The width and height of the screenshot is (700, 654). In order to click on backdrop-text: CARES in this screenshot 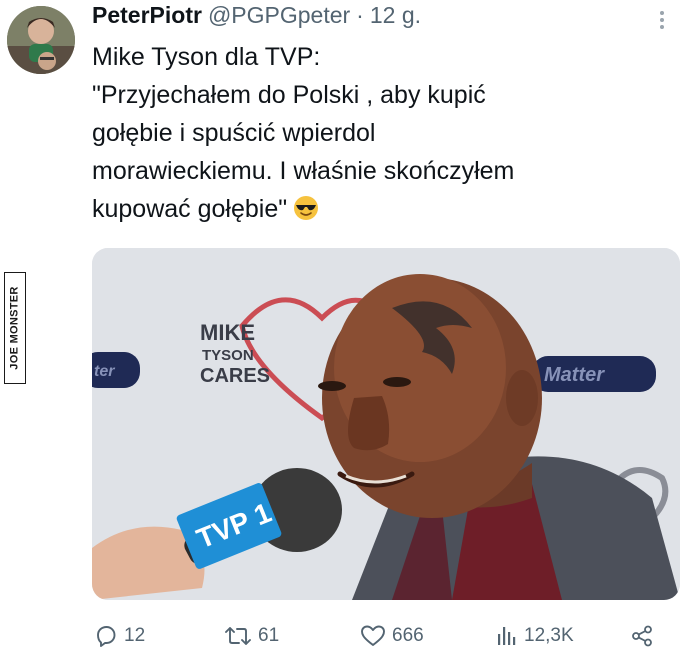, I will do `click(235, 376)`.